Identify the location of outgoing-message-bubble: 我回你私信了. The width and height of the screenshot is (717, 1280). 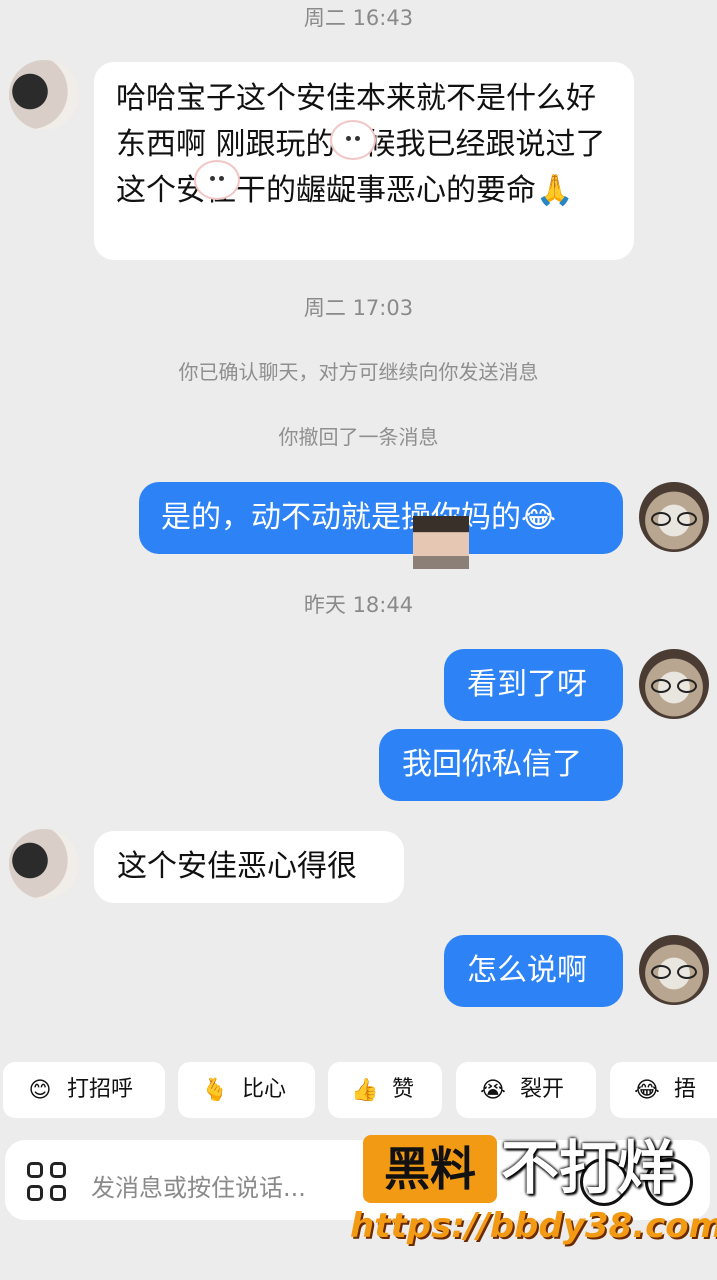
(501, 765).